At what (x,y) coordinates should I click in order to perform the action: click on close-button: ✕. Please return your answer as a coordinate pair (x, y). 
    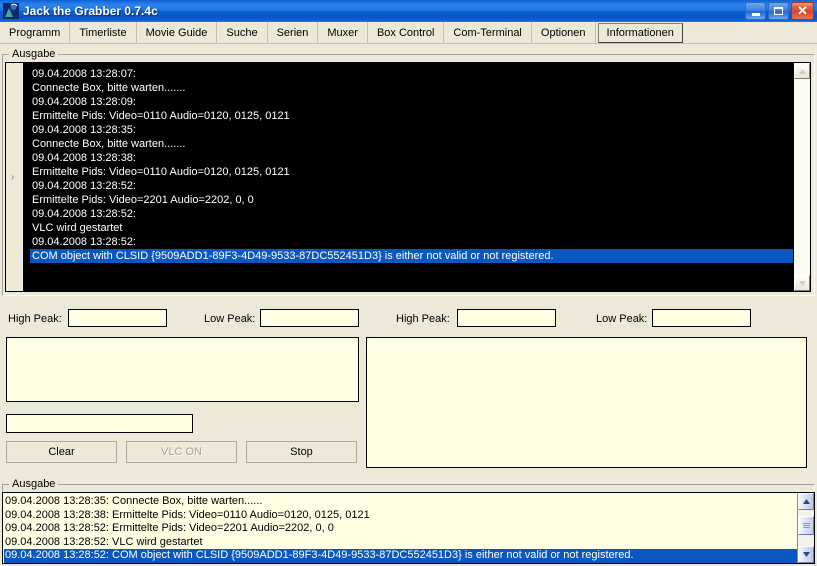
    Looking at the image, I should click on (802, 11).